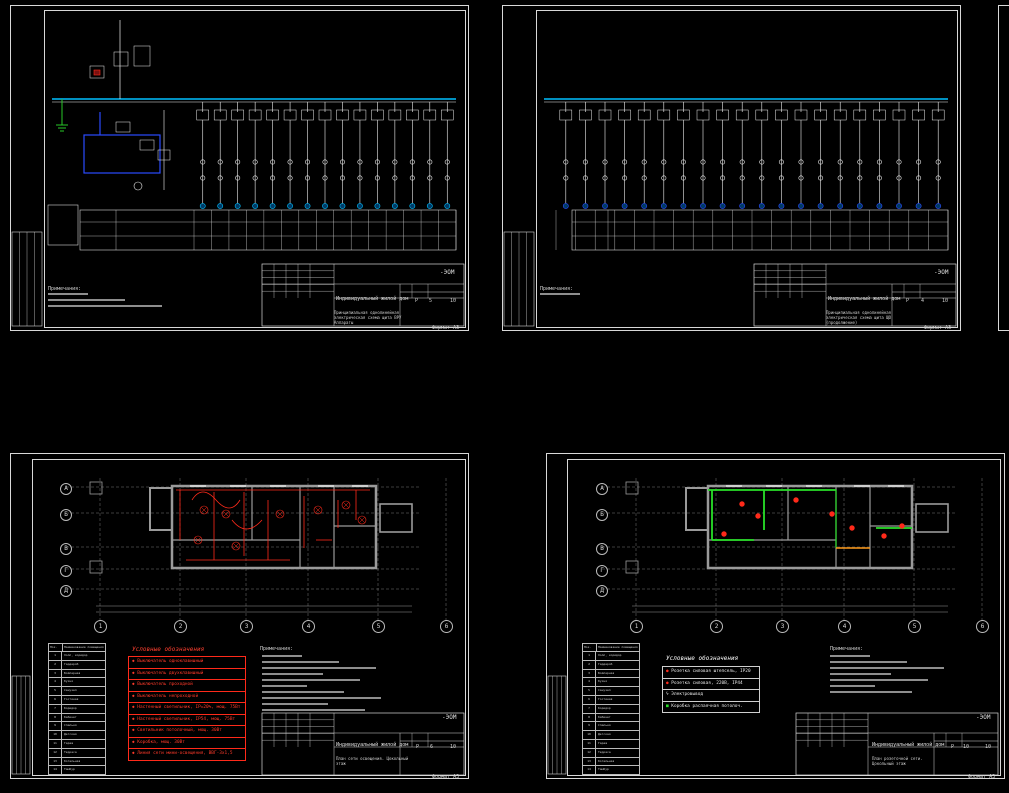 This screenshot has height=793, width=1009. I want to click on room-table-cell: 7, so click(589, 708).